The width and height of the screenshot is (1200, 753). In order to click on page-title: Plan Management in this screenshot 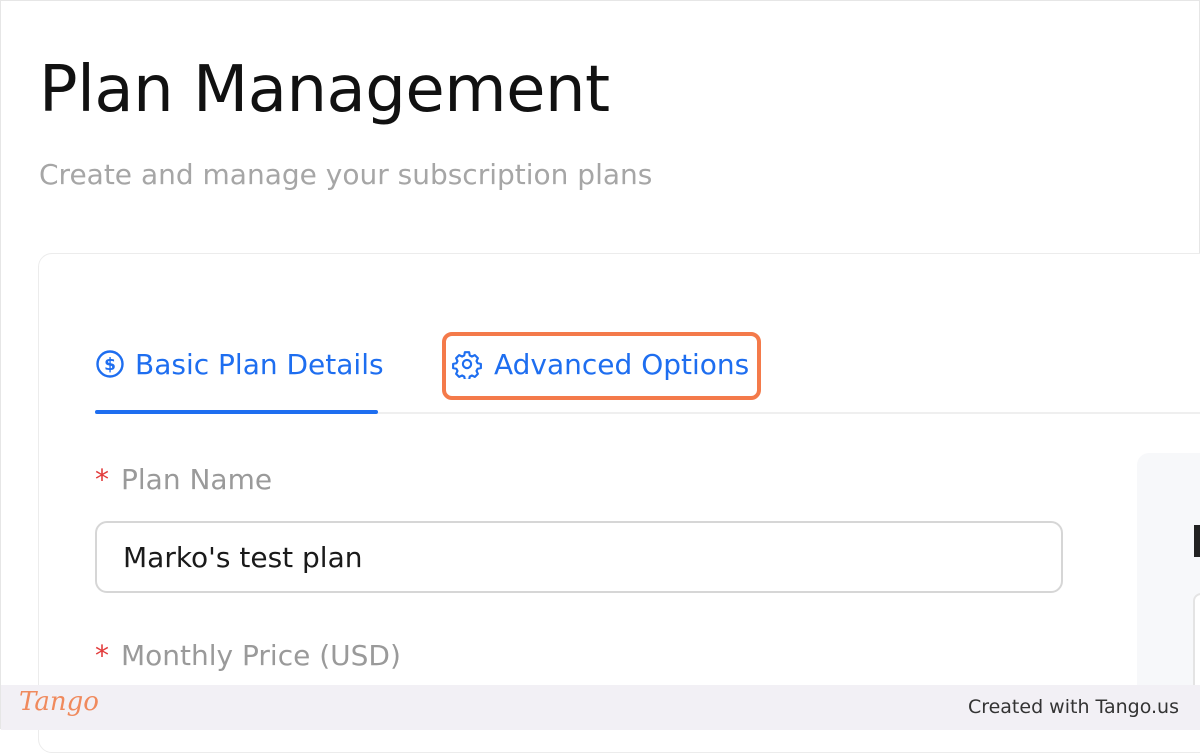, I will do `click(324, 90)`.